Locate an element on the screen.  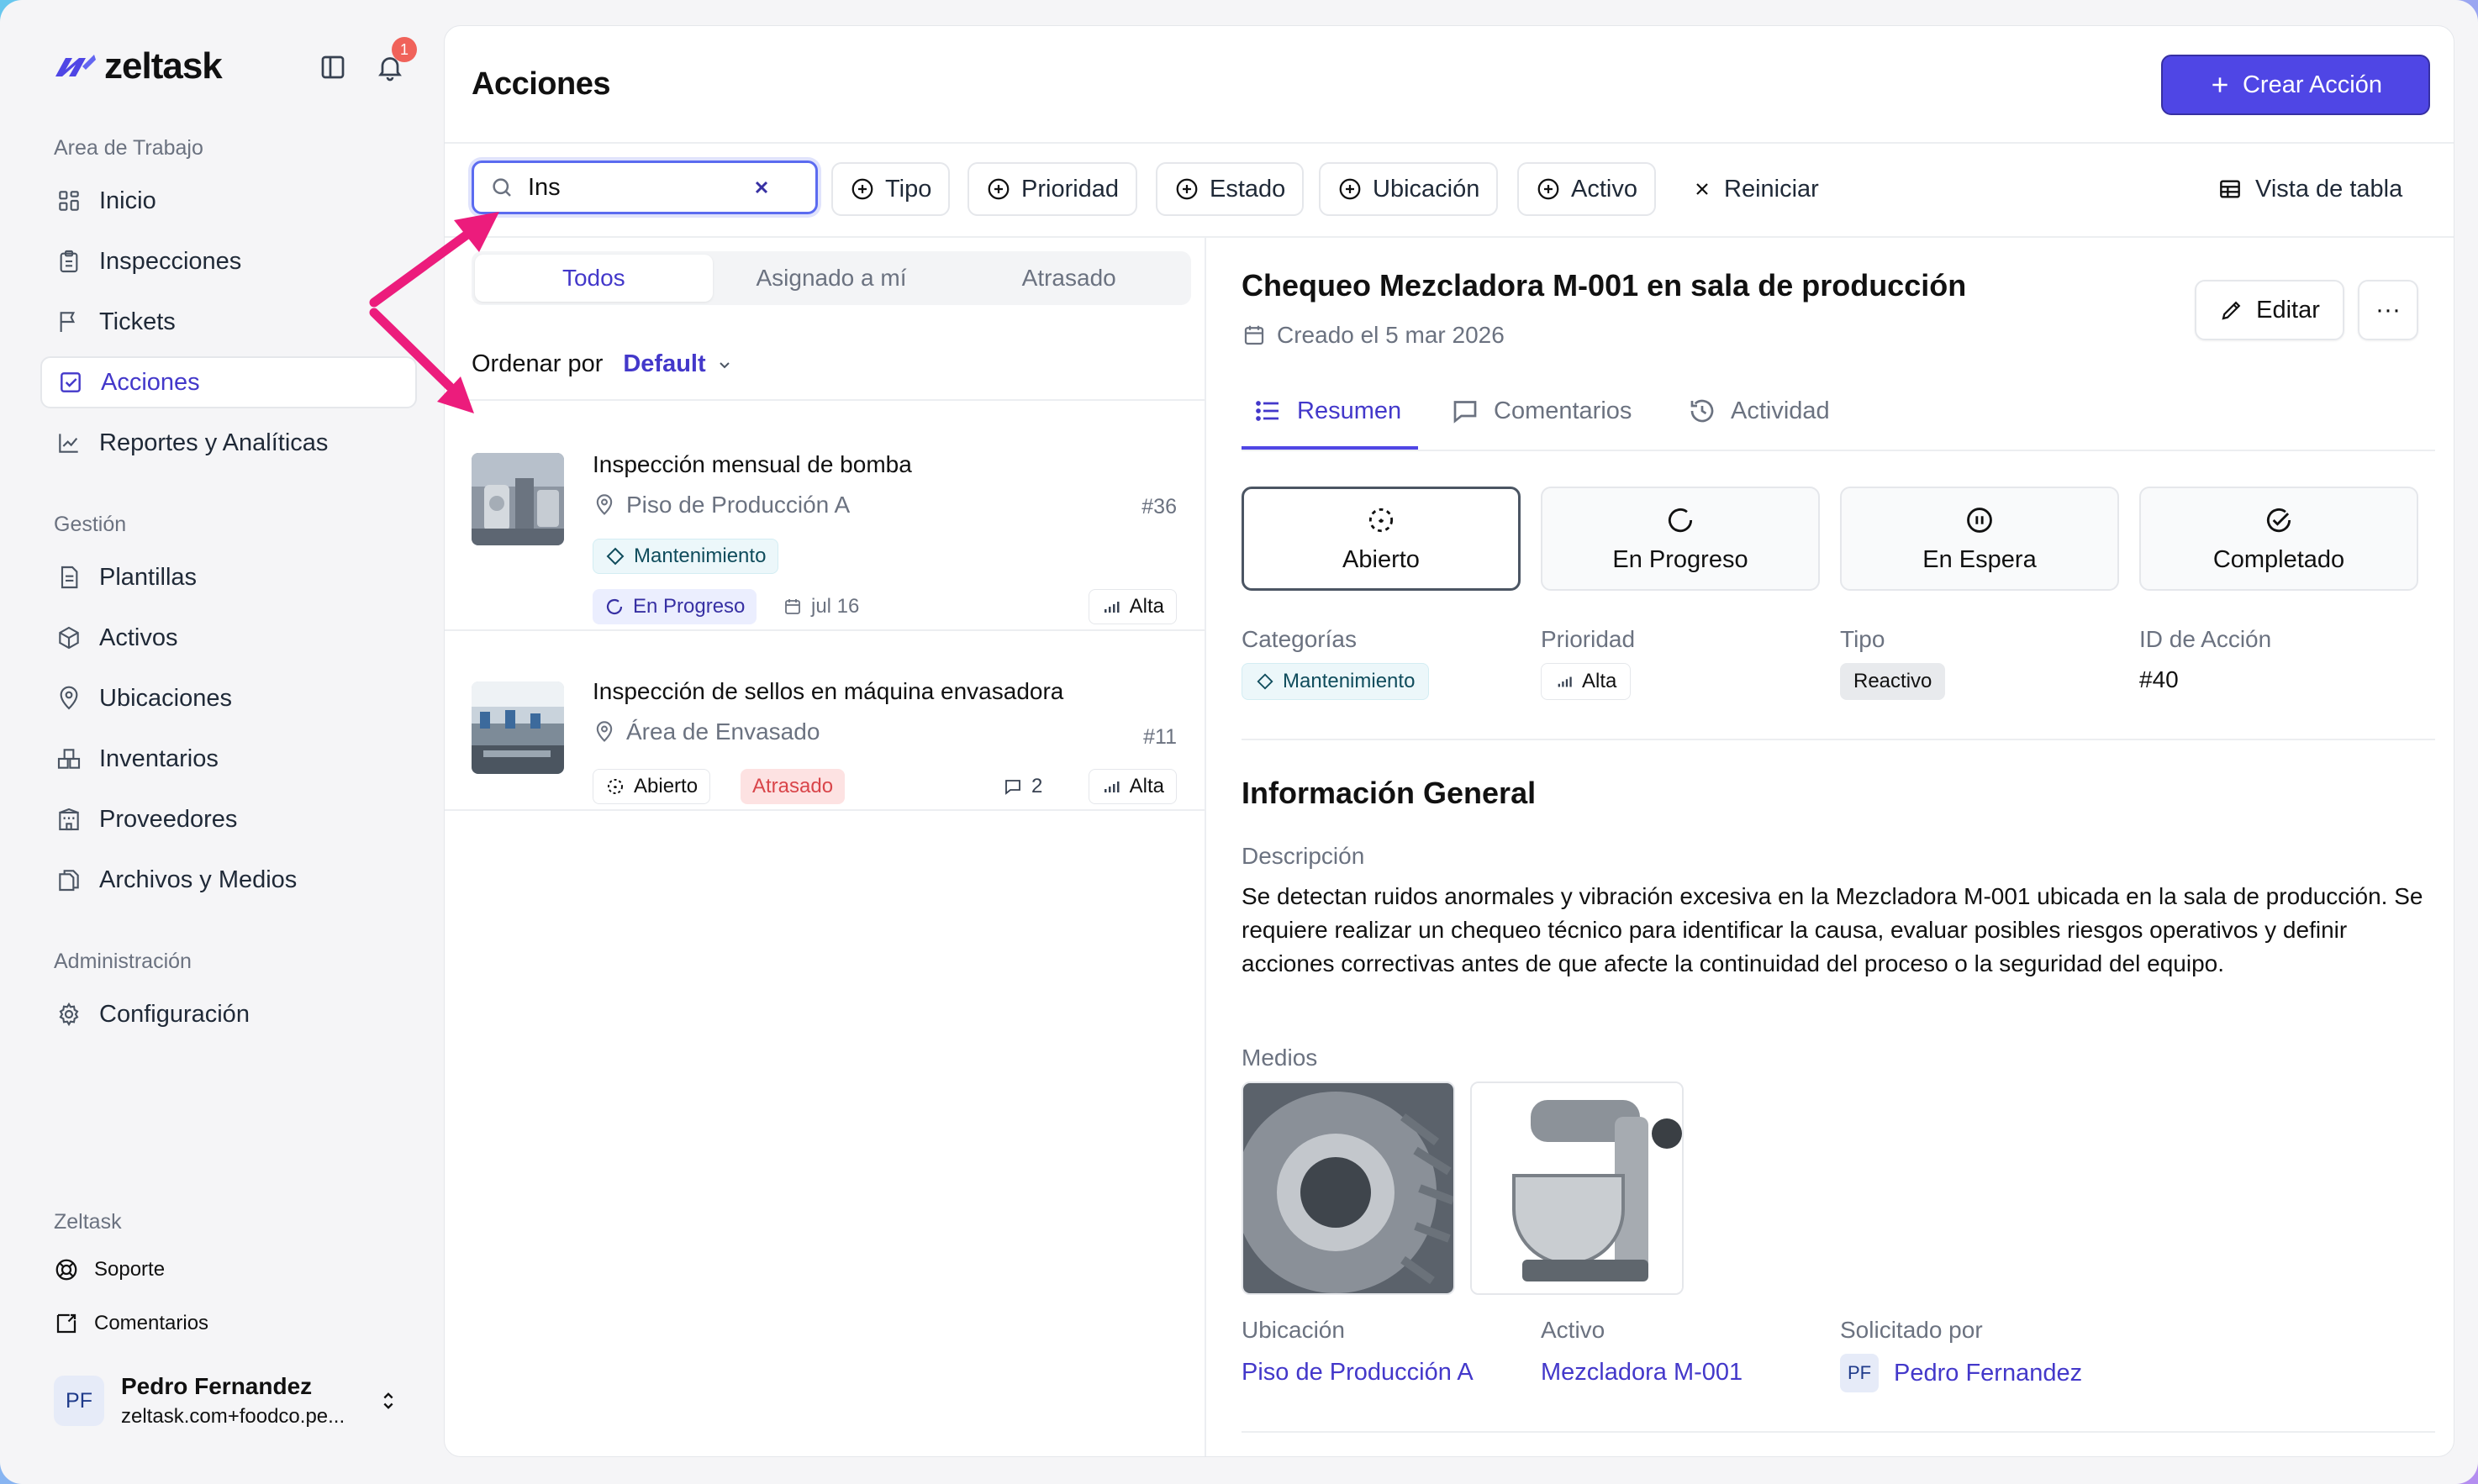
sidebar-item-activos: Activos is located at coordinates (228, 638).